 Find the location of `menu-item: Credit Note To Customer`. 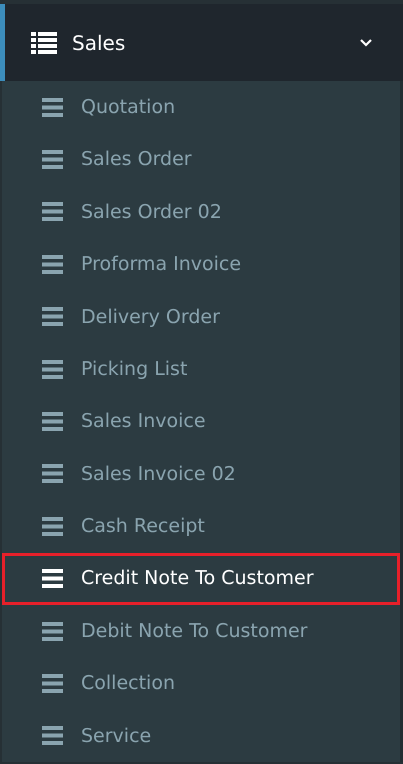

menu-item: Credit Note To Customer is located at coordinates (201, 578).